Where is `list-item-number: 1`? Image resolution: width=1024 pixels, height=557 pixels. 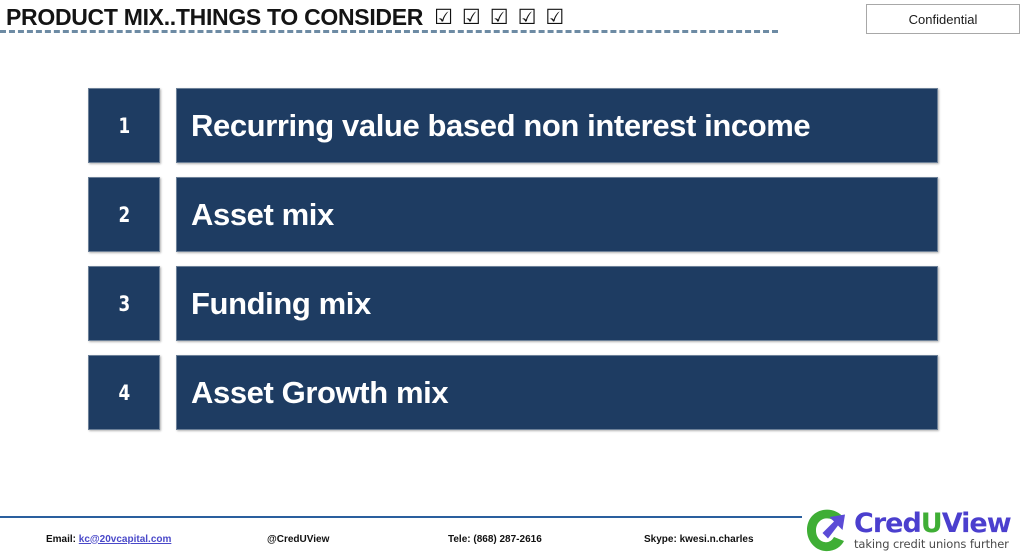 list-item-number: 1 is located at coordinates (124, 125).